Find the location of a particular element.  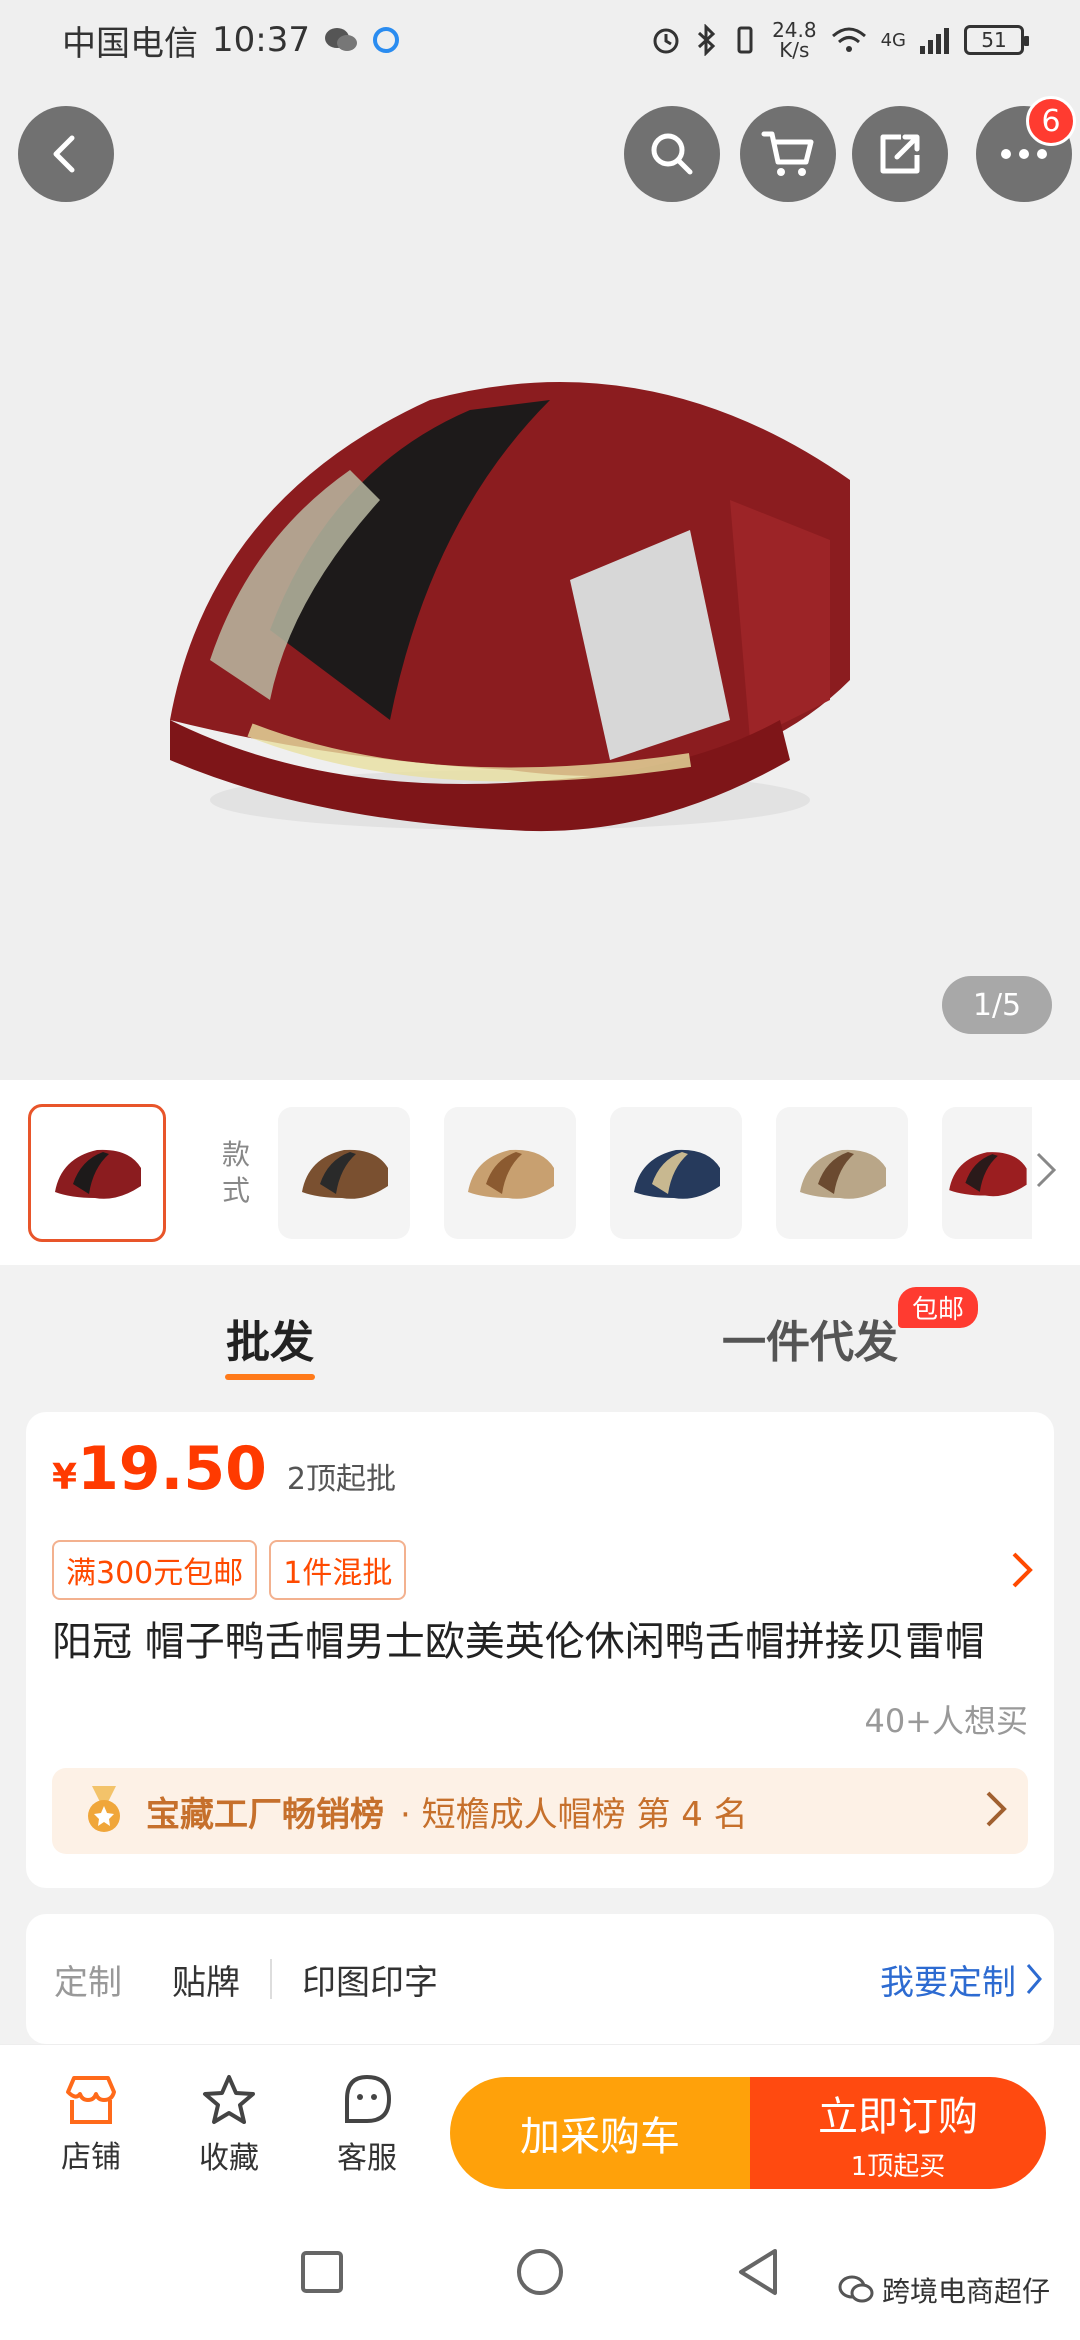

tab-dropship: 一件代发 包邮 is located at coordinates (810, 1337).